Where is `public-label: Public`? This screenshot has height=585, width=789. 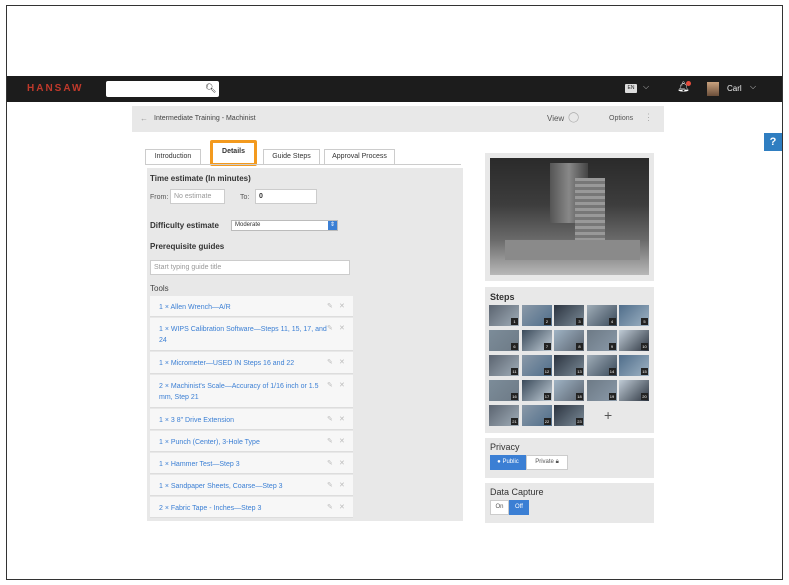 public-label: Public is located at coordinates (510, 462).